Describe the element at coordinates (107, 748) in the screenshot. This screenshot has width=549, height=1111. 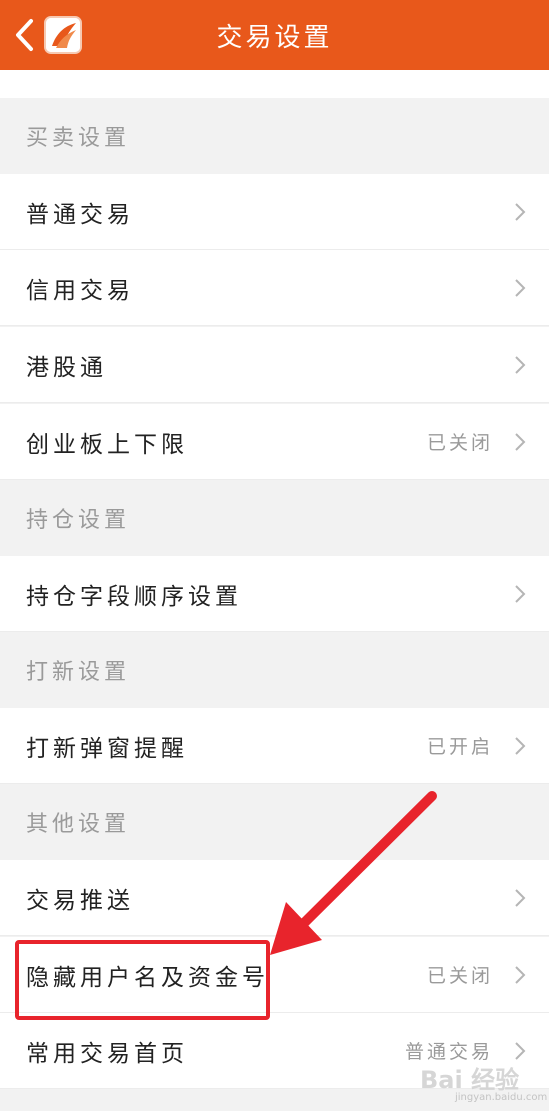
I see `row-label: 打新弹窗提醒` at that location.